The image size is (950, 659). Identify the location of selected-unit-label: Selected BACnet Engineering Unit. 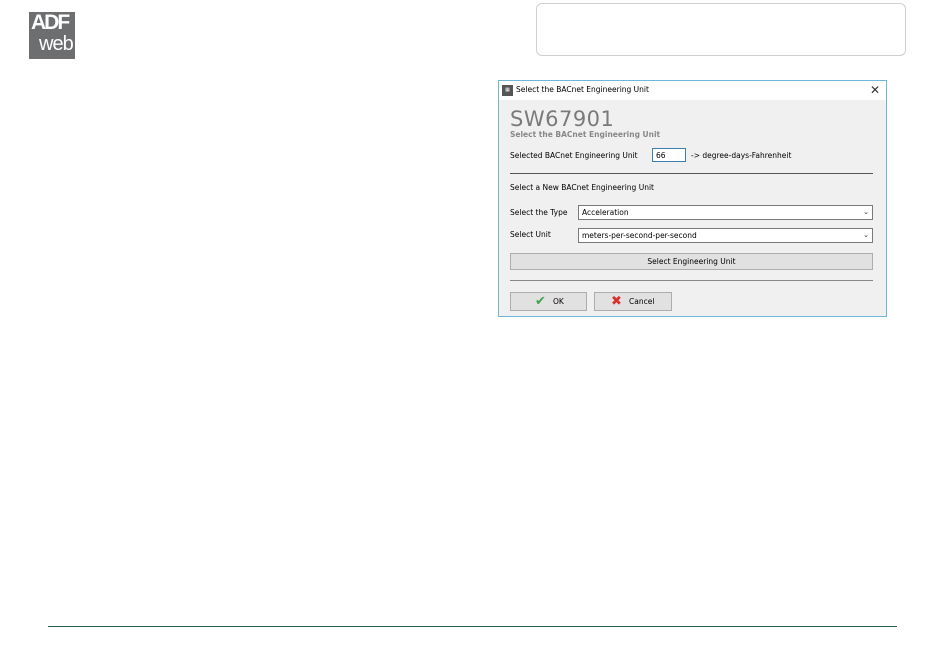
(574, 155).